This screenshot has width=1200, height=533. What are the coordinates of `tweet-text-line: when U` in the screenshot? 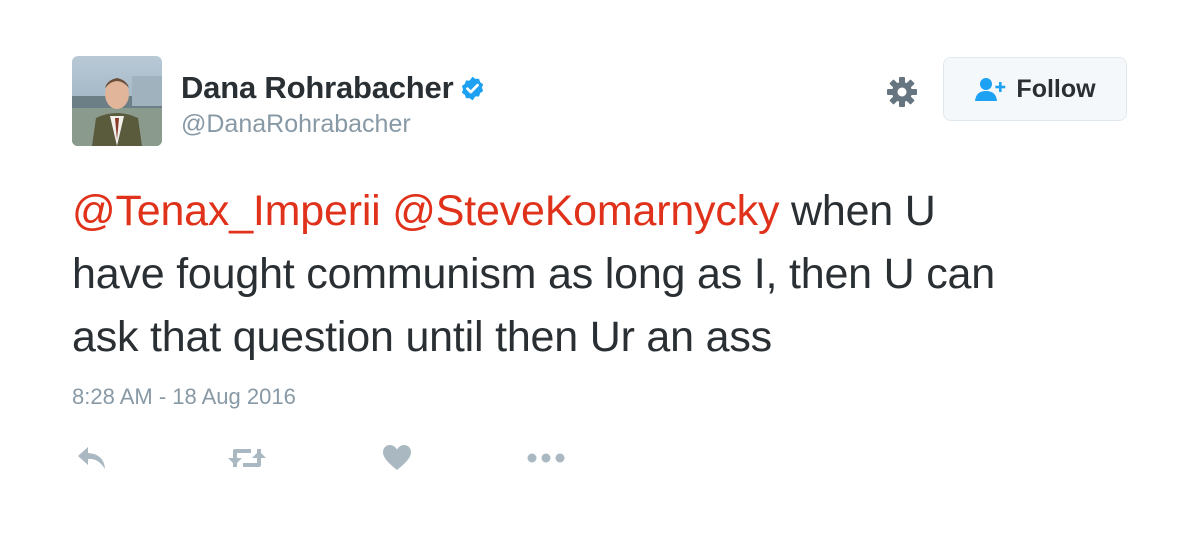 It's located at (863, 211).